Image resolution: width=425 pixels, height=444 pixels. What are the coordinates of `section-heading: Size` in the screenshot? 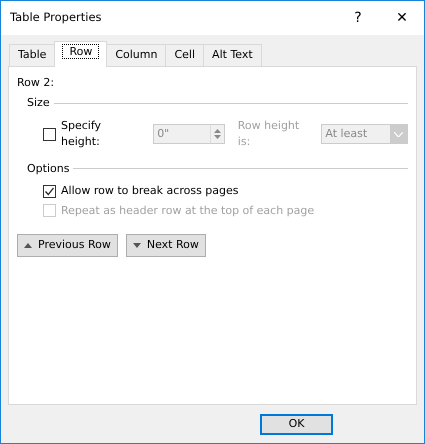 It's located at (38, 103).